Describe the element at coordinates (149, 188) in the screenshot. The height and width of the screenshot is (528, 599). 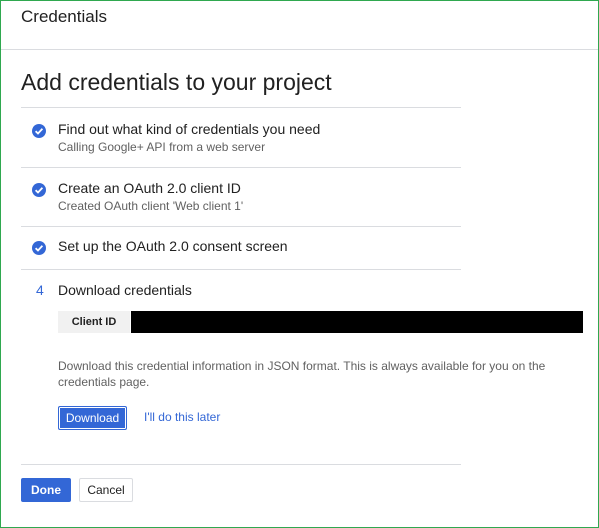
I see `step-2-title: Create an OAuth 2.0 client ID` at that location.